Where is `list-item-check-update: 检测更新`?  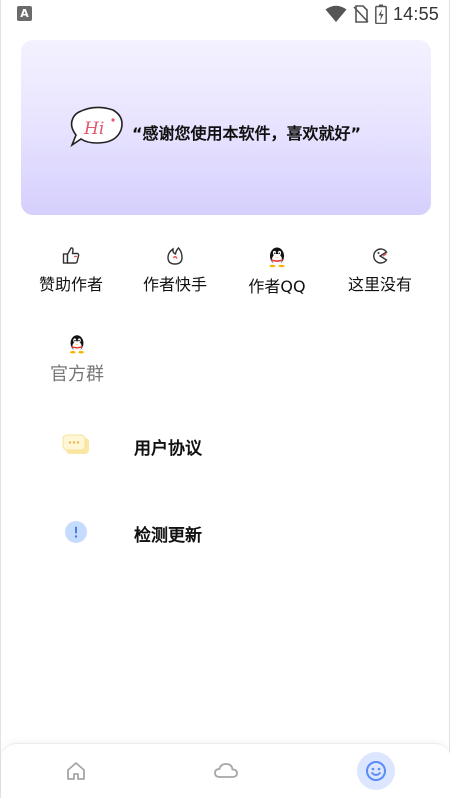
list-item-check-update: 检测更新 is located at coordinates (225, 532).